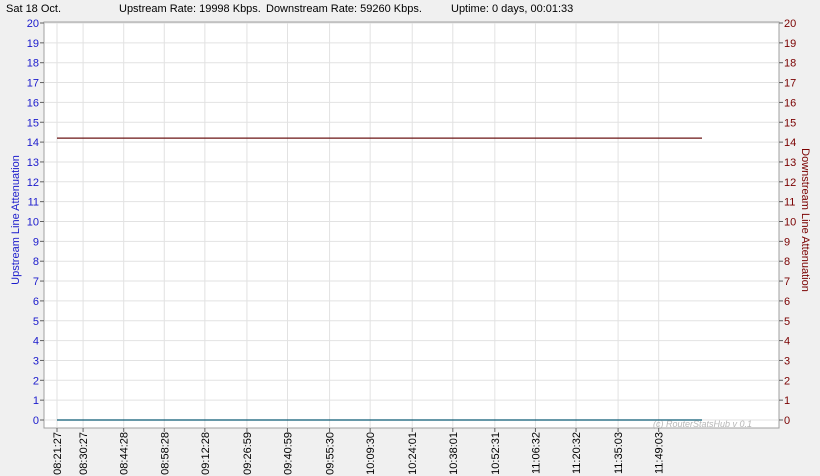 The image size is (820, 476). What do you see at coordinates (33, 44) in the screenshot?
I see `y-tick-label-left: 19` at bounding box center [33, 44].